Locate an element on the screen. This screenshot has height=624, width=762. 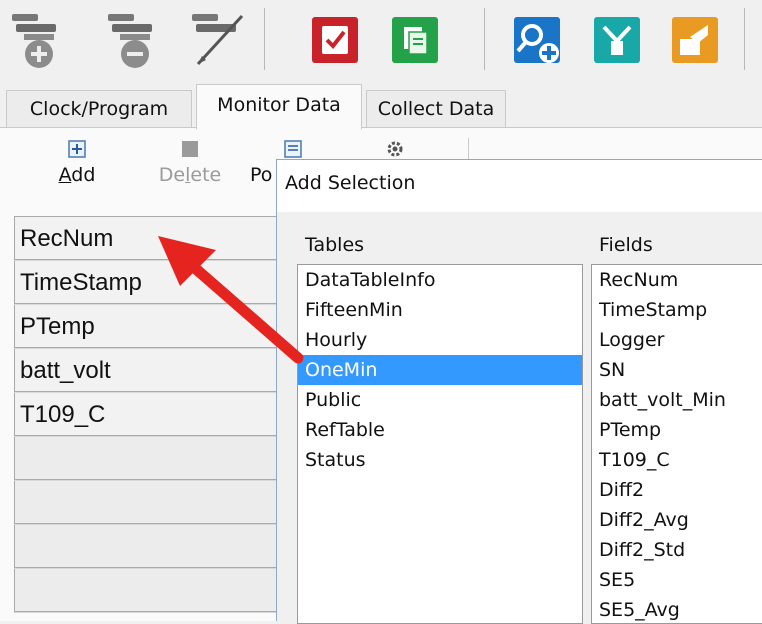
list-icon is located at coordinates (293, 149).